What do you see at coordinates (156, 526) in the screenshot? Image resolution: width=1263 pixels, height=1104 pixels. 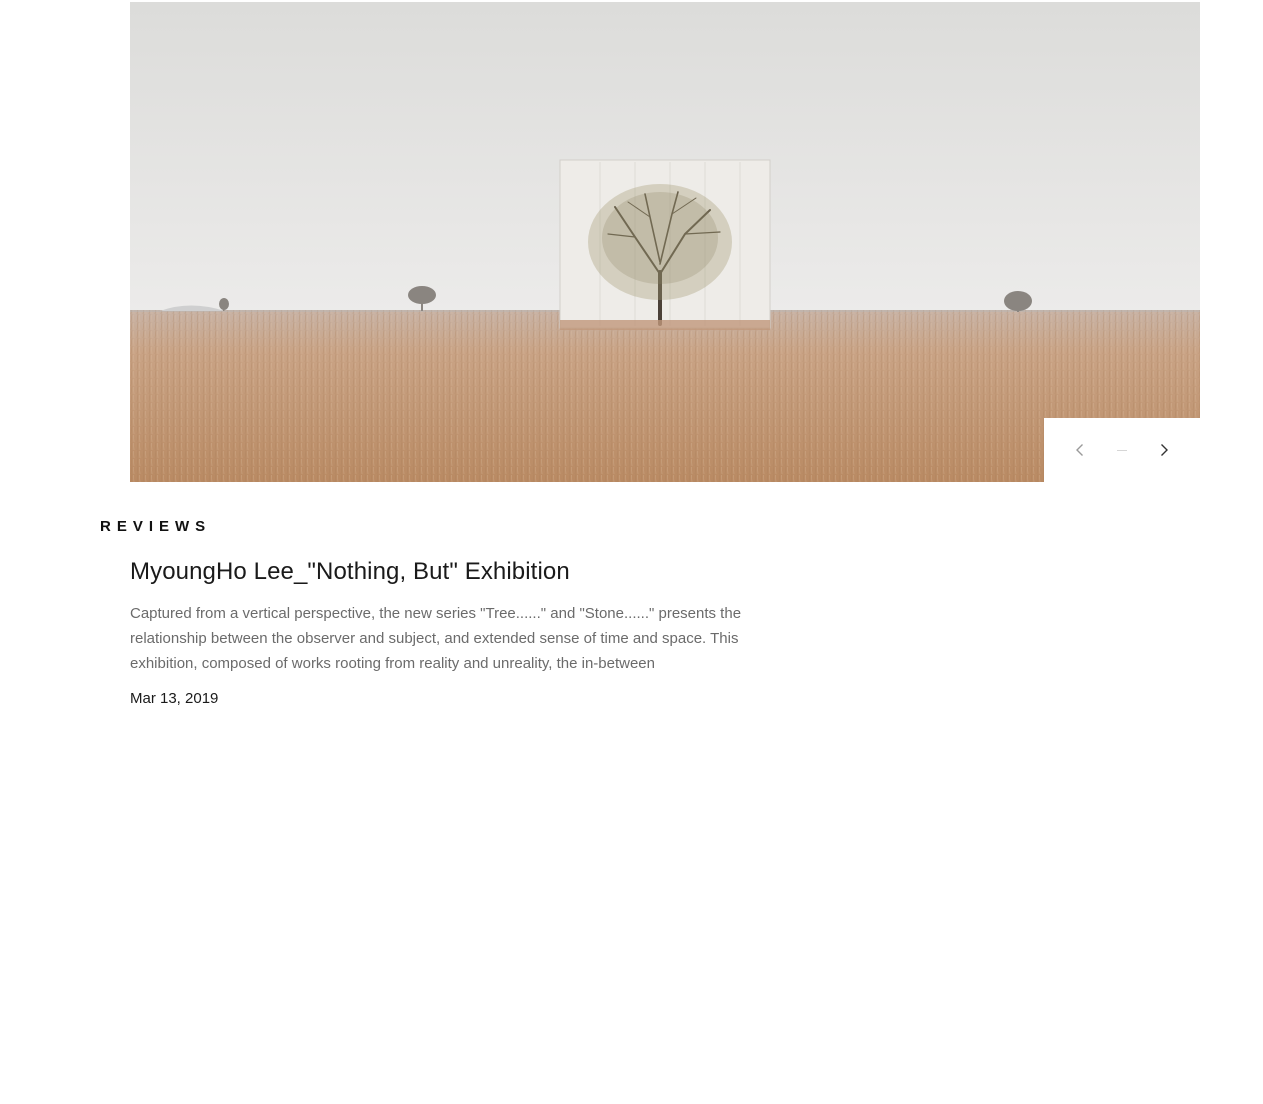 I see `section-label: REVIEWS` at bounding box center [156, 526].